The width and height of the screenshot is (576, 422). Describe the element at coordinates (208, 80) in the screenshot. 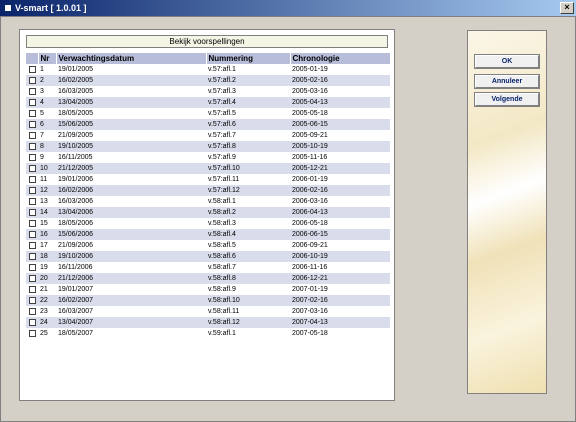

I see `table-row: 2 16/02/2005 v.57:afl.2 2005-02-16` at that location.